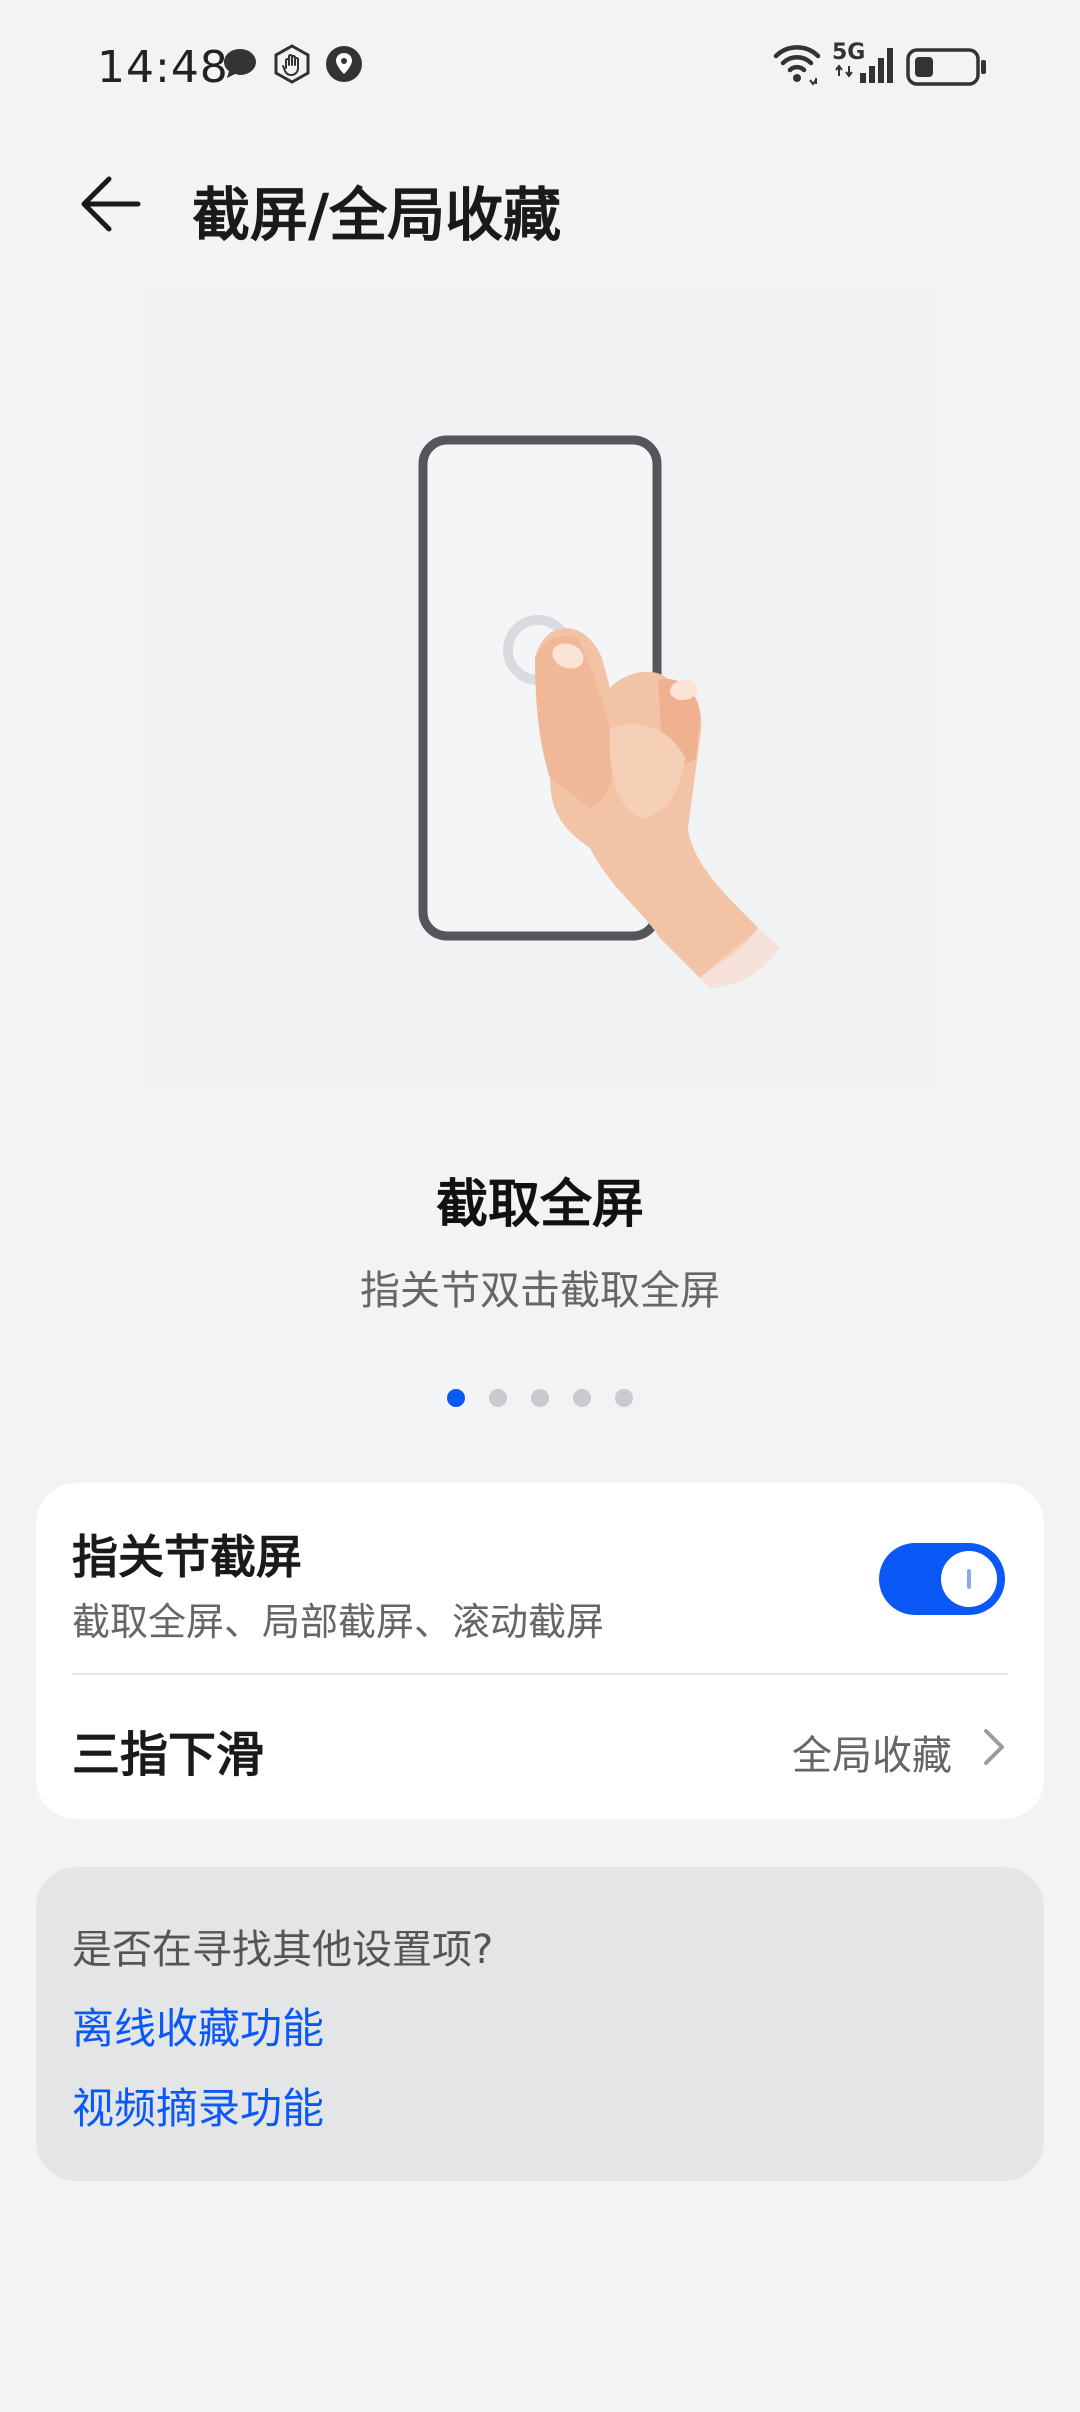  What do you see at coordinates (283, 1950) in the screenshot?
I see `suggestion-question: 是否在寻找其他设置项?` at bounding box center [283, 1950].